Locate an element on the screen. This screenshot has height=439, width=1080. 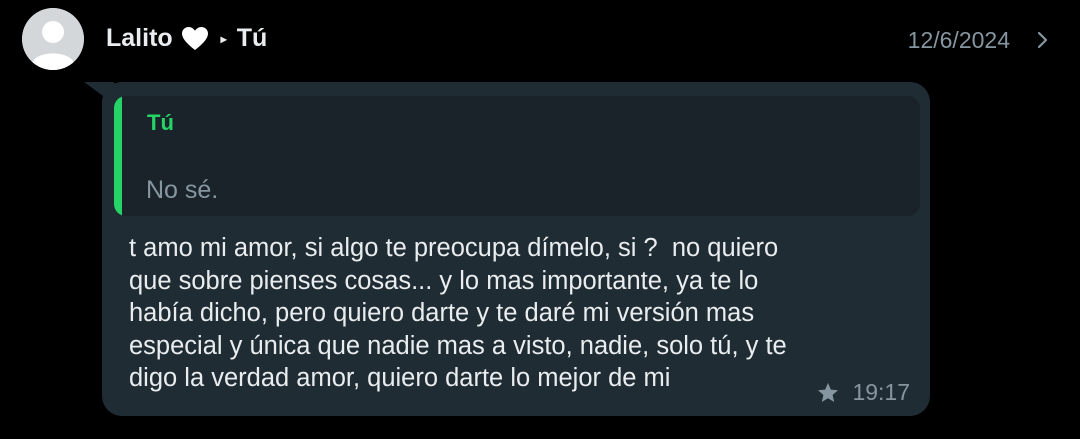
star-icon is located at coordinates (828, 392).